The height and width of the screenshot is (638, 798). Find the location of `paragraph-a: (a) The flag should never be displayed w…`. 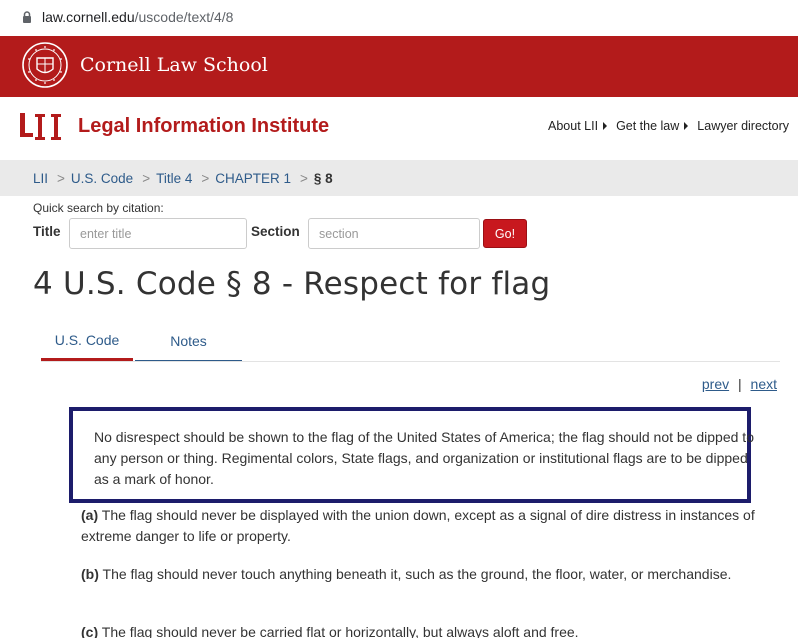

paragraph-a: (a) The flag should never be displayed w… is located at coordinates (421, 526).